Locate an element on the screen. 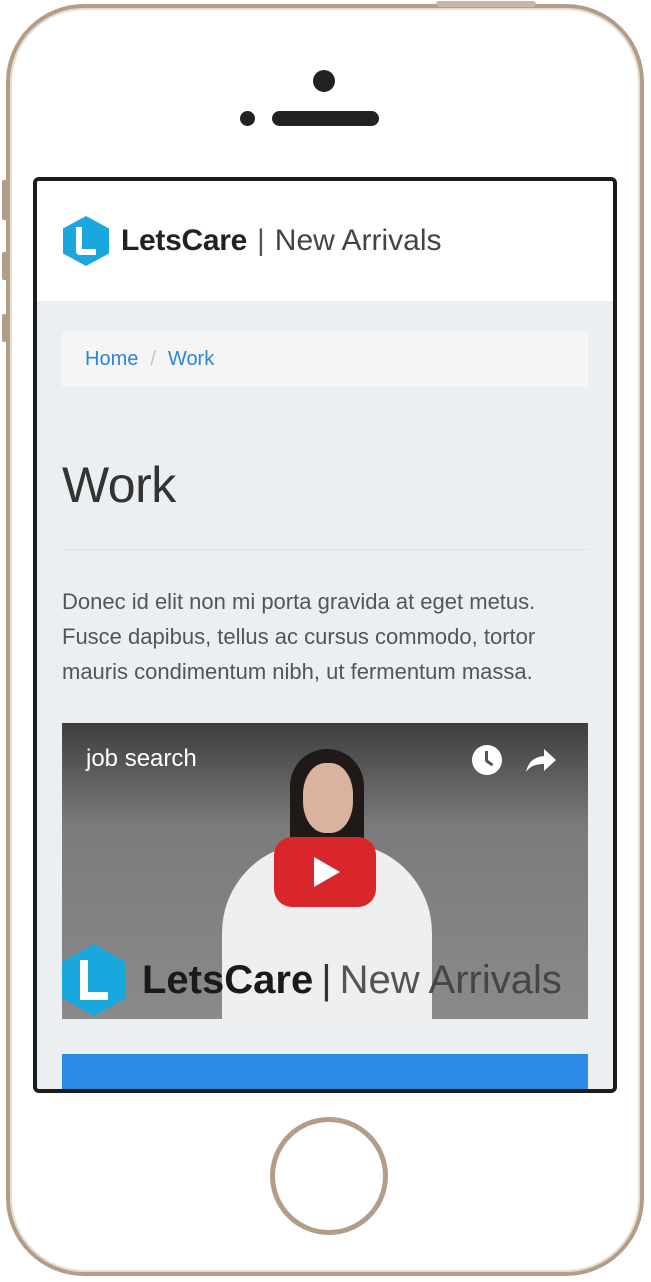 The image size is (651, 1282). watermark-subtitle: New Arrivals is located at coordinates (450, 979).